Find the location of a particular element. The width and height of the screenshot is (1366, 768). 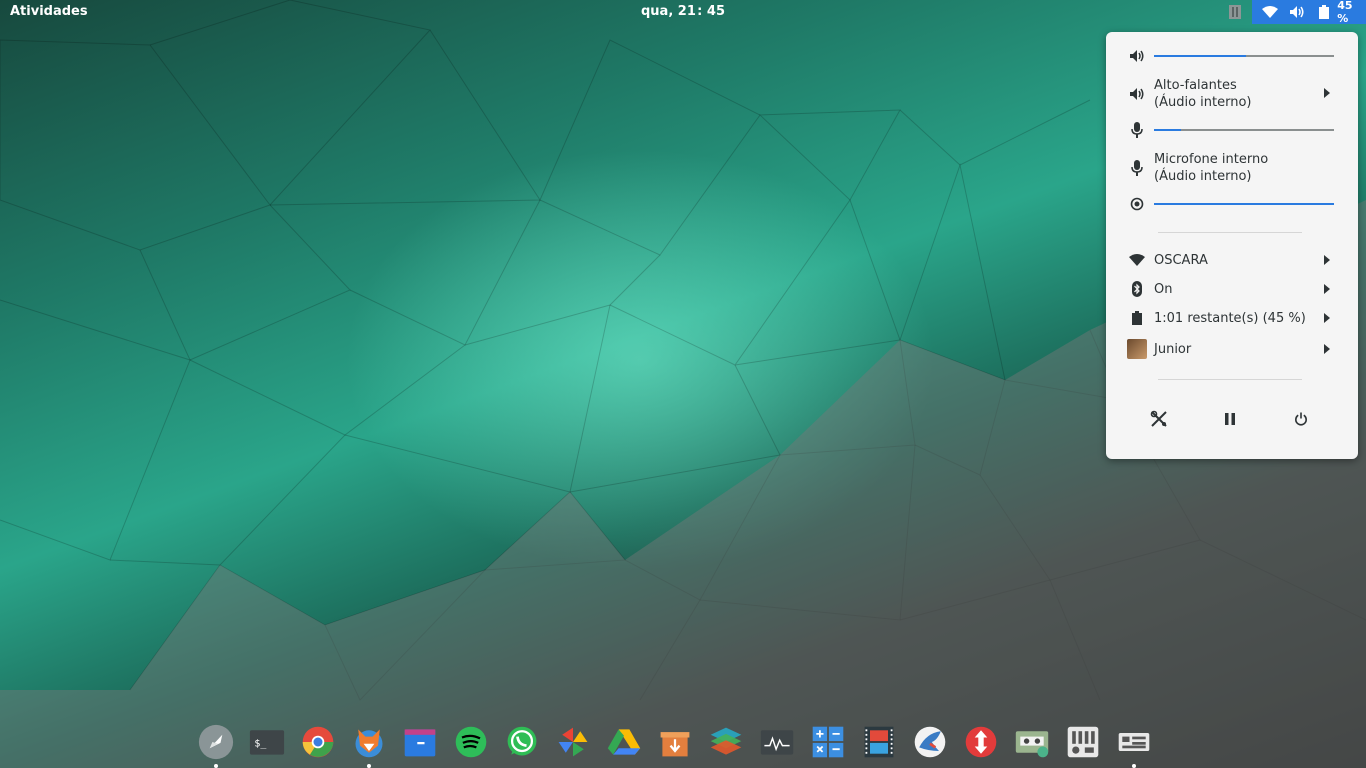

settings-button is located at coordinates (1159, 419).